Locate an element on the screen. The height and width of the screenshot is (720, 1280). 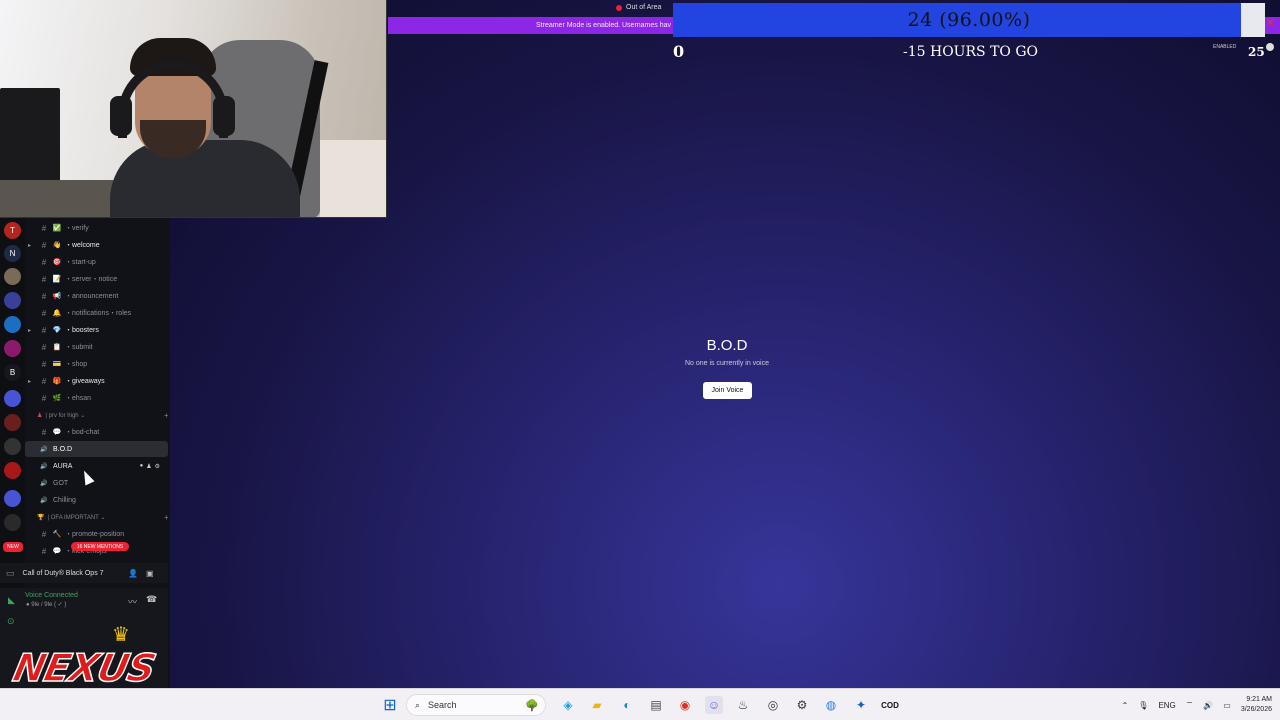
search-icon: ⌕ is located at coordinates (418, 704).